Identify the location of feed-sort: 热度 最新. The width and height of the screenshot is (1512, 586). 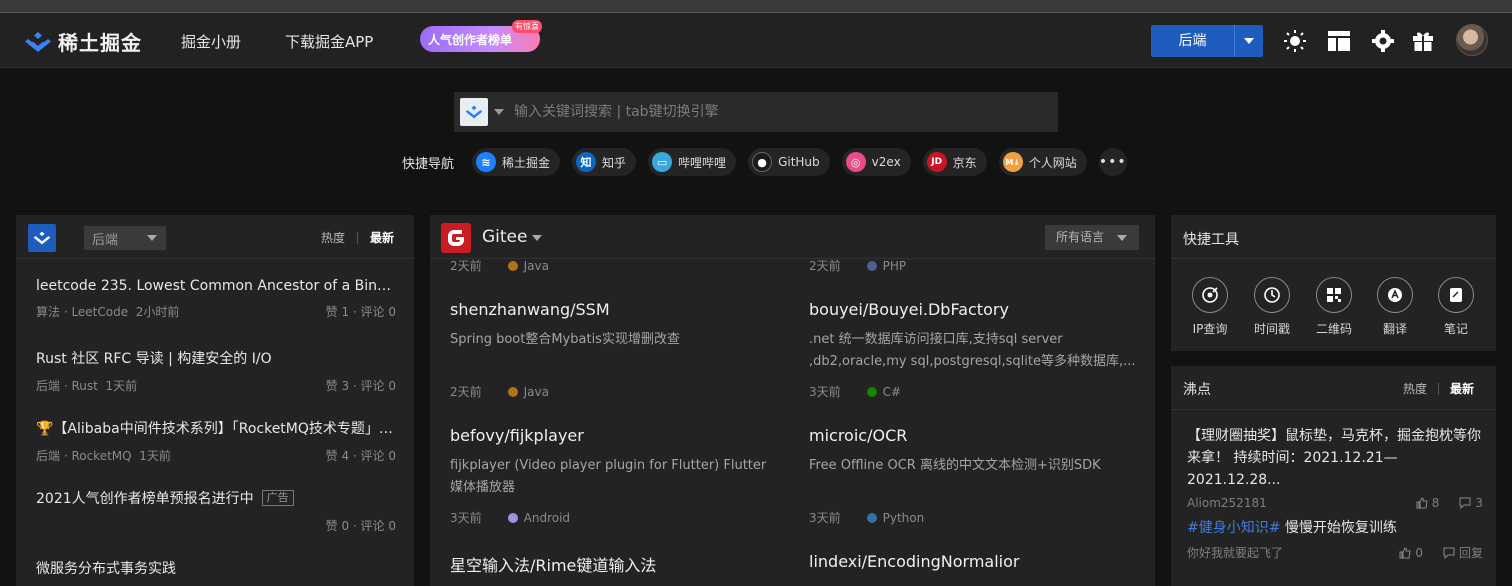
(357, 237).